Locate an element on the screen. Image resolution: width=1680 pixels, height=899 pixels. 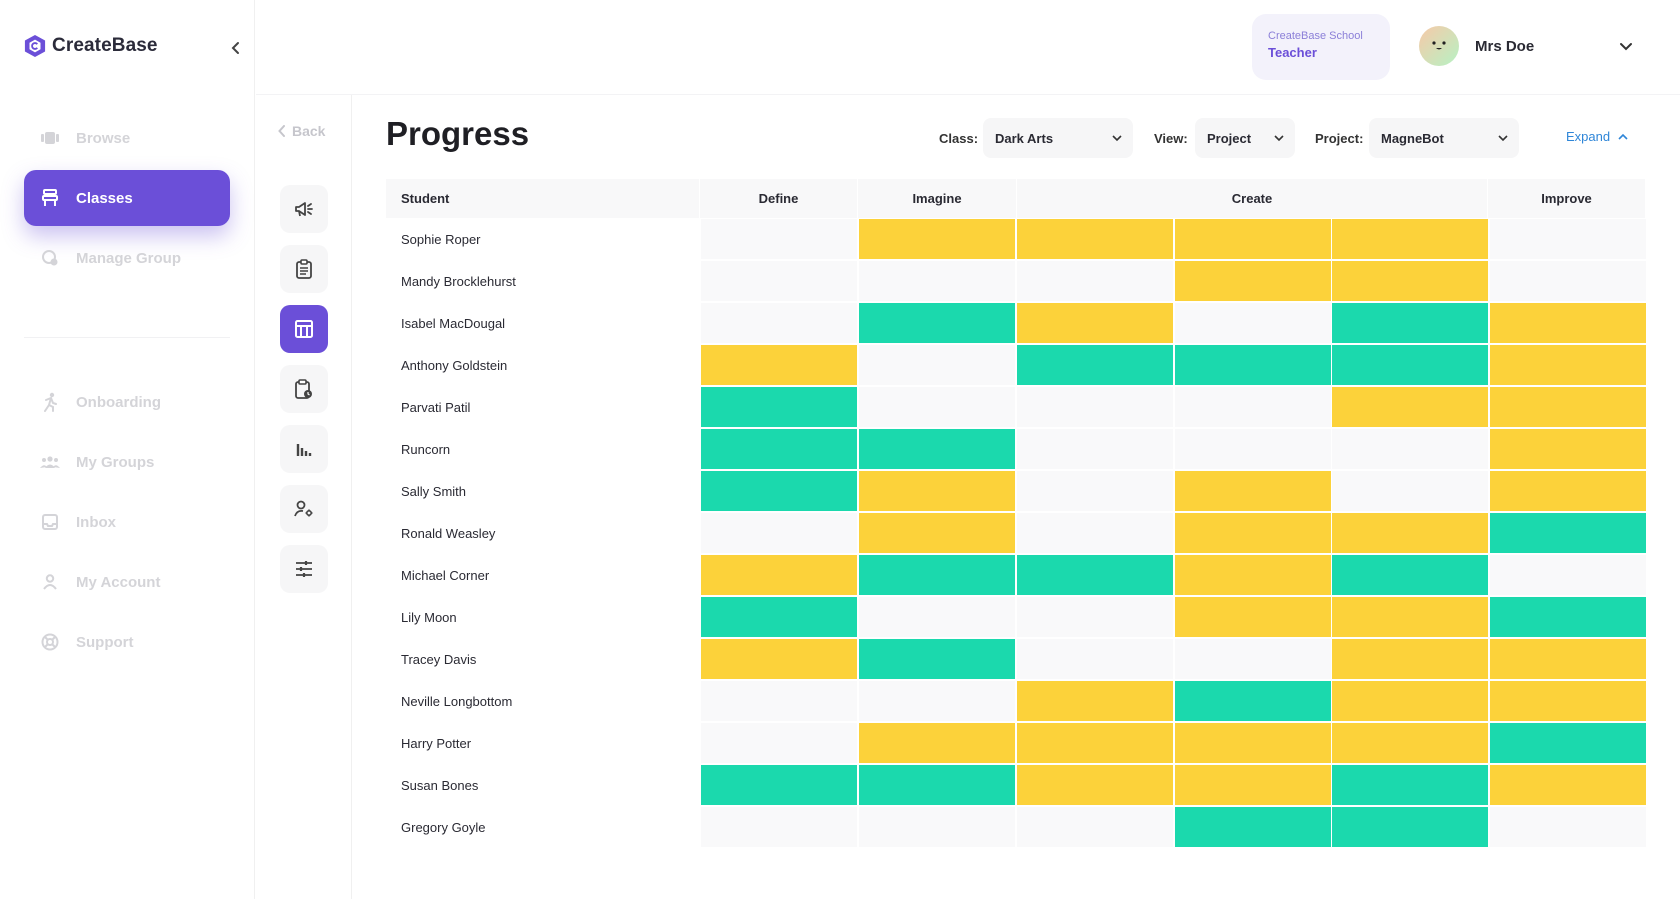
sidebar-item-manage-group: Manage Group is located at coordinates (127, 258).